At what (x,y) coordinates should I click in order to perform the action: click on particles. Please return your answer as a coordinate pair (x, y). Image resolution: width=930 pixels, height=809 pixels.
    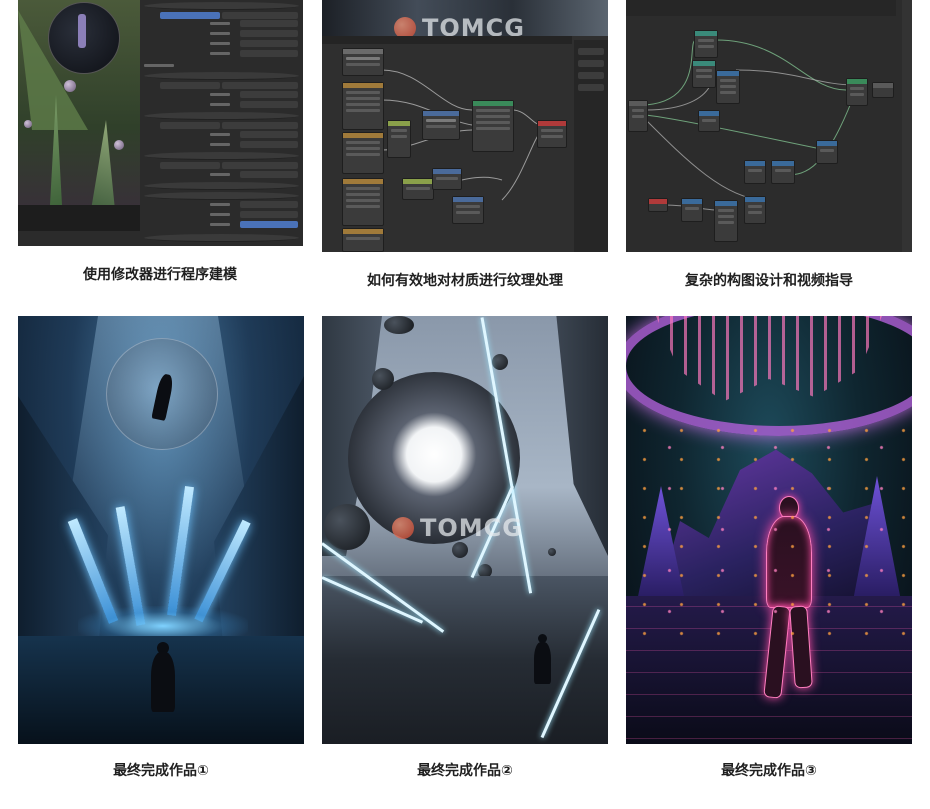
    Looking at the image, I should click on (769, 526).